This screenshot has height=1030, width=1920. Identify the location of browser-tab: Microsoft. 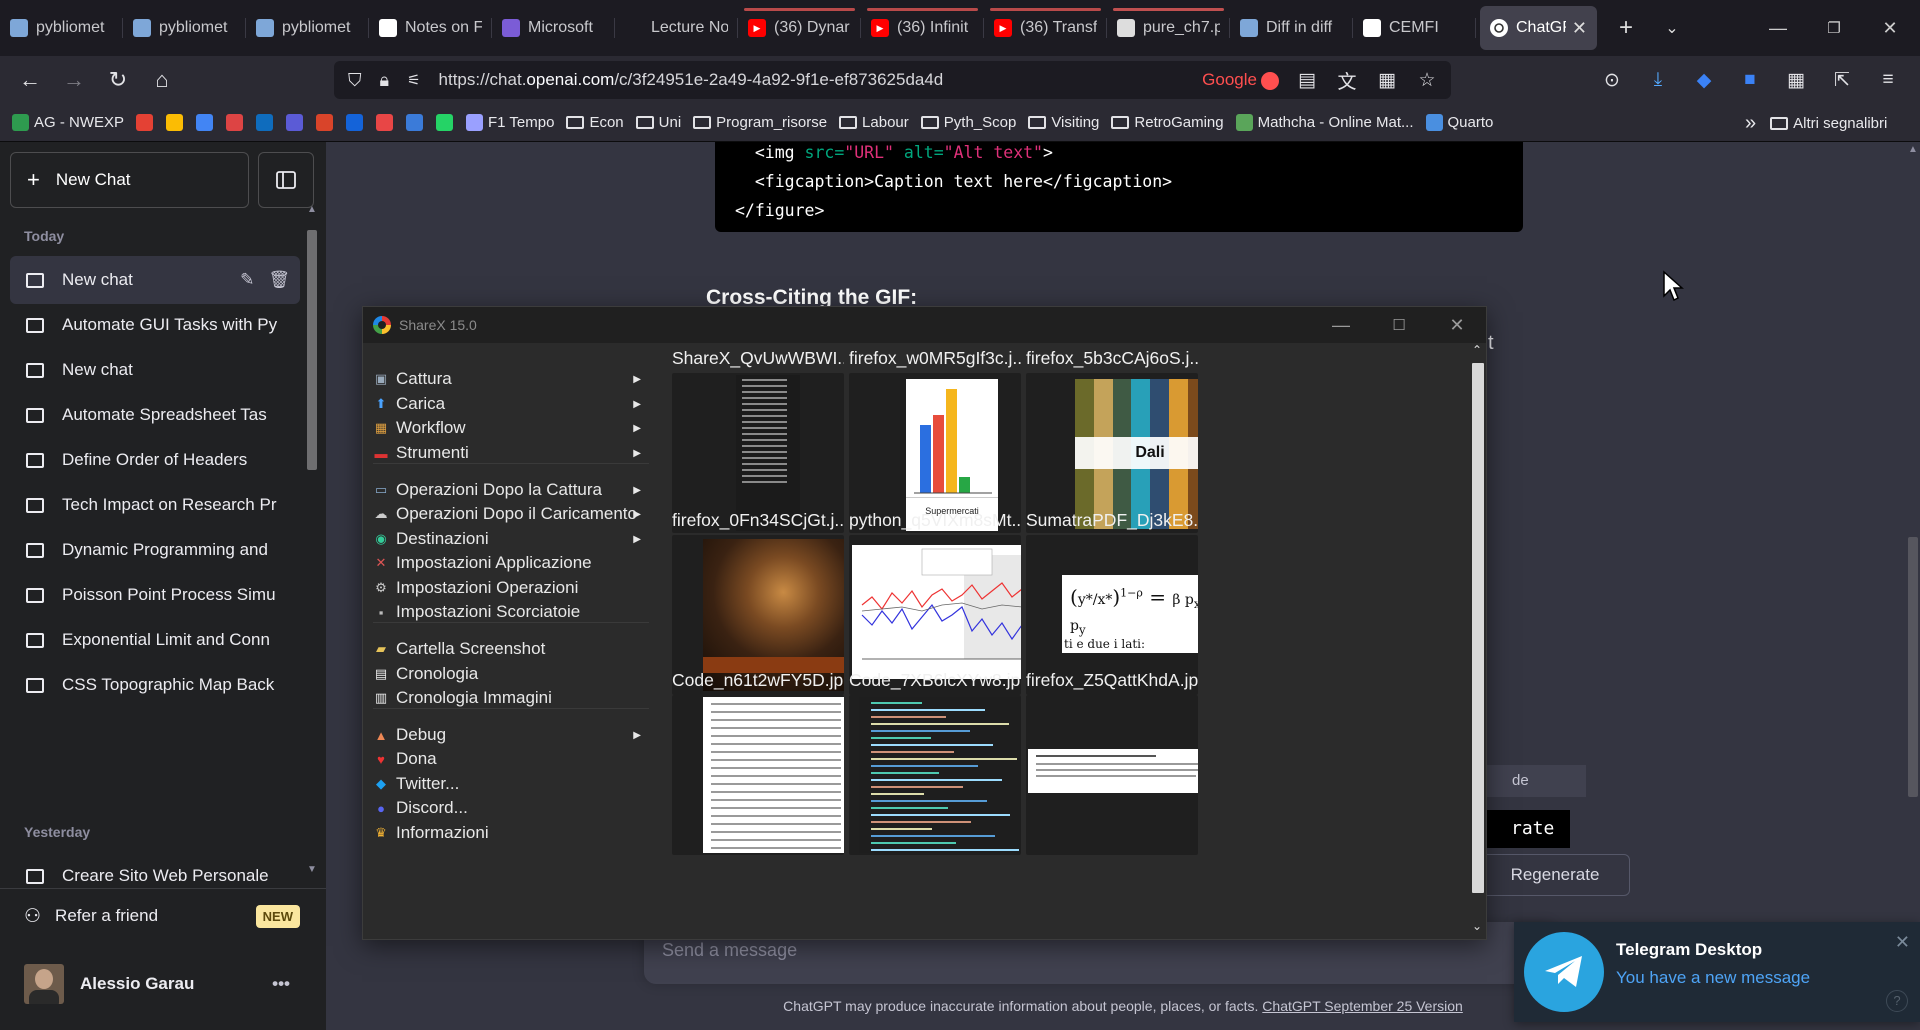
(553, 28).